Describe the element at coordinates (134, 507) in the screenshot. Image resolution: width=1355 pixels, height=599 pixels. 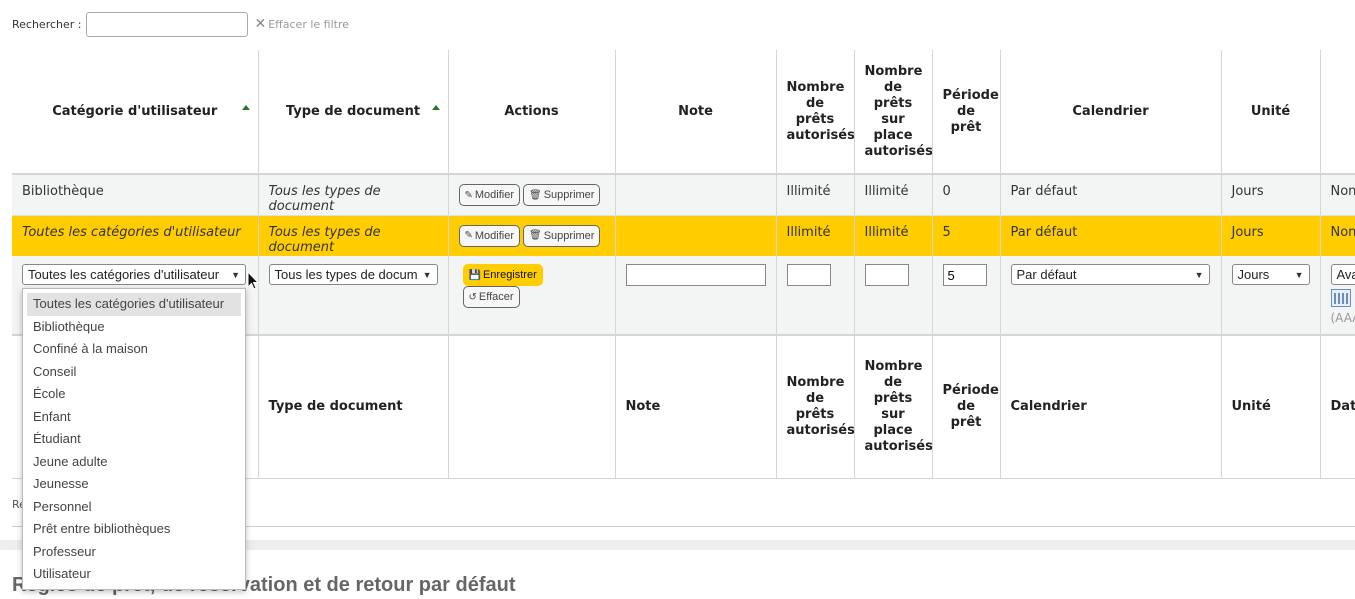
I see `dropdown-option: Personnel` at that location.